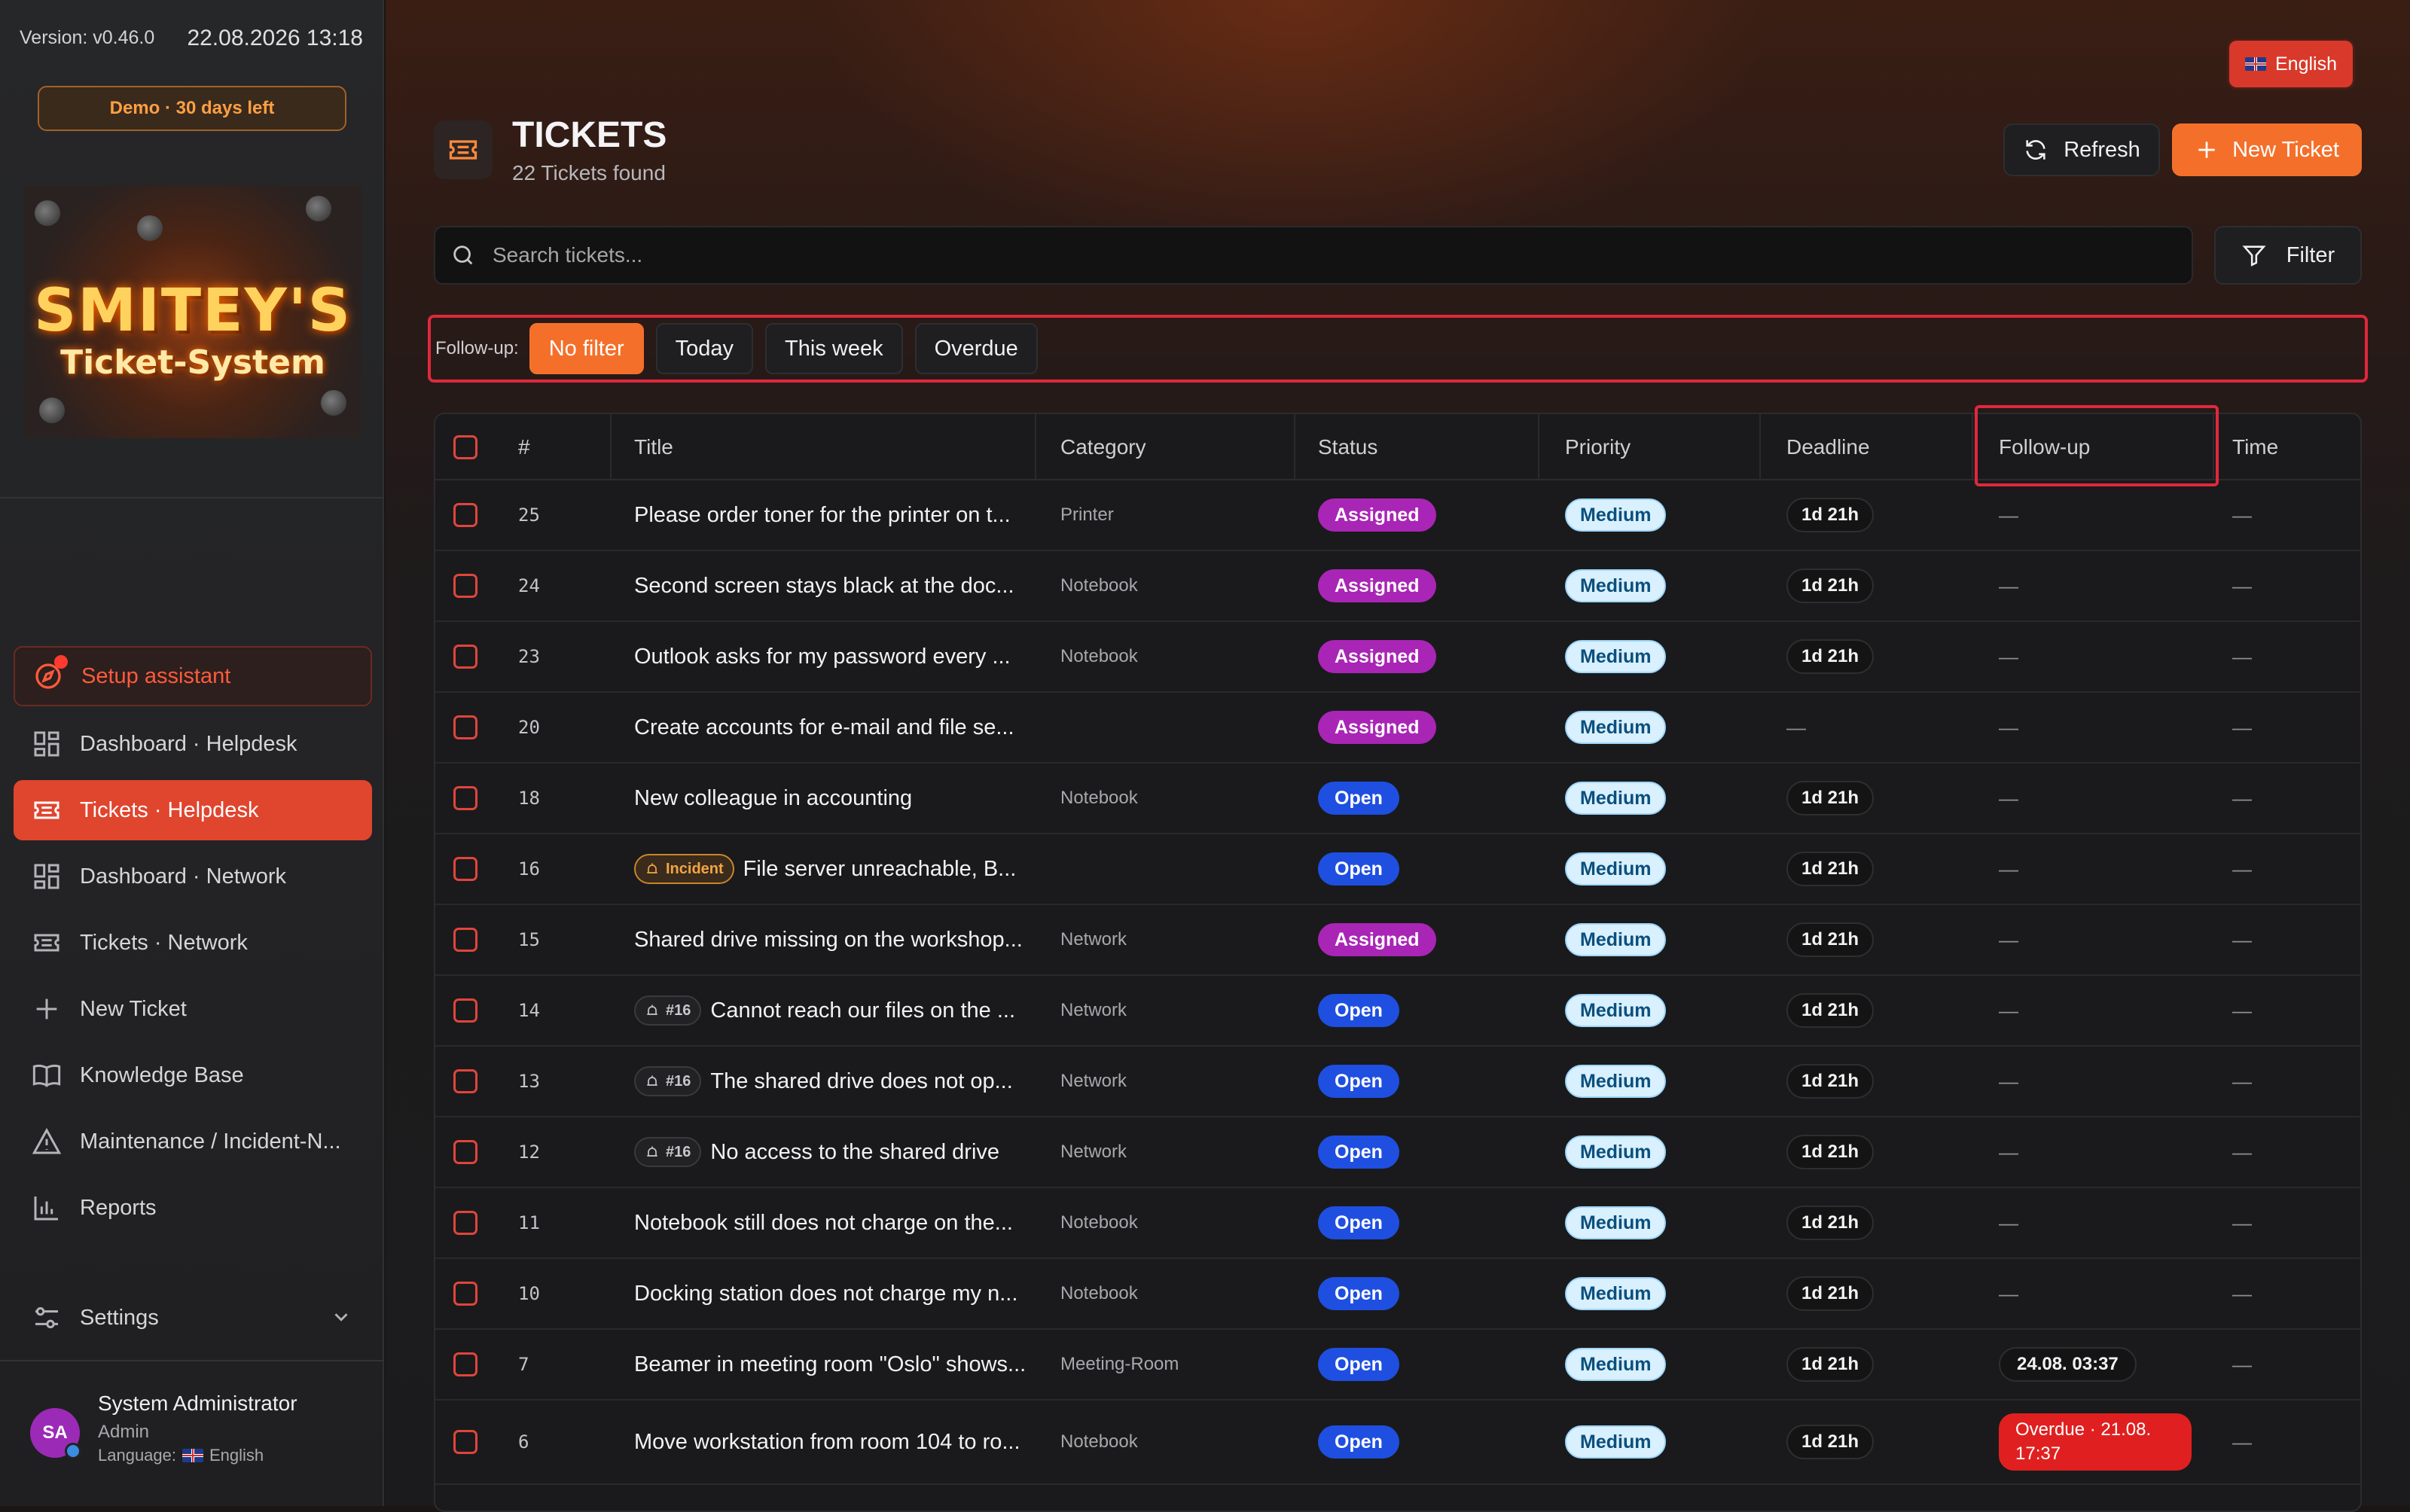  What do you see at coordinates (1831, 1365) in the screenshot?
I see `deadline-badge: 1d 21h` at bounding box center [1831, 1365].